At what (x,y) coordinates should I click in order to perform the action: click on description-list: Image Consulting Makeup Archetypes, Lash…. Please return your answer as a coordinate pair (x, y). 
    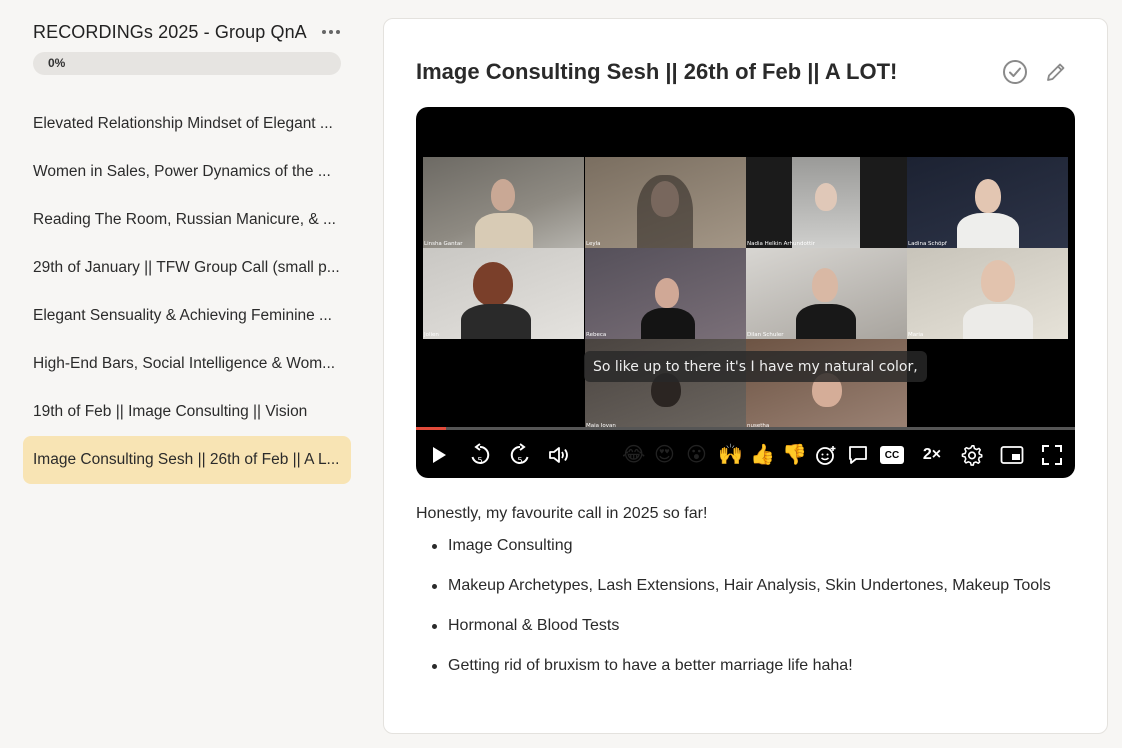
    Looking at the image, I should click on (746, 617).